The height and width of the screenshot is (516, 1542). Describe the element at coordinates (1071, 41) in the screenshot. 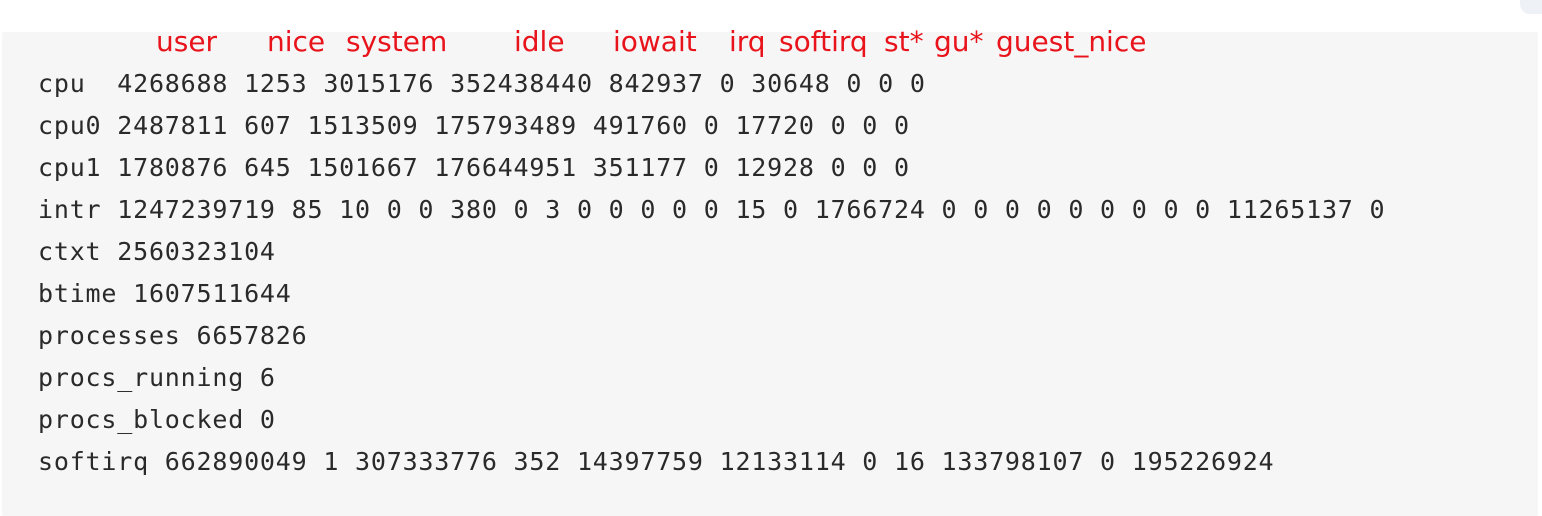

I see `column-label-guest-nice: guest_nice` at that location.